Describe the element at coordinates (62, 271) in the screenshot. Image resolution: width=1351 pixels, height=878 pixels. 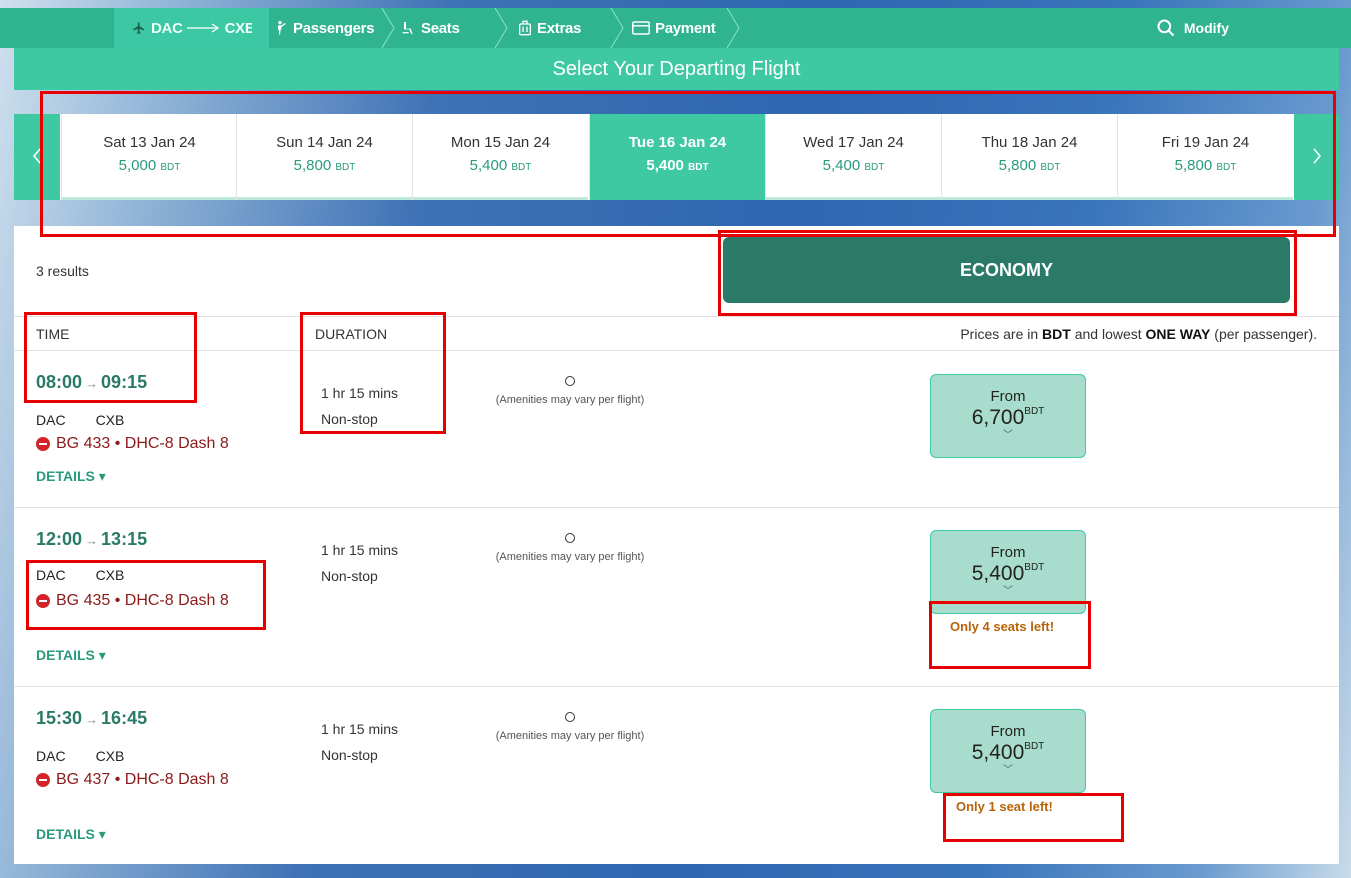
I see `results-count: 3 results` at that location.